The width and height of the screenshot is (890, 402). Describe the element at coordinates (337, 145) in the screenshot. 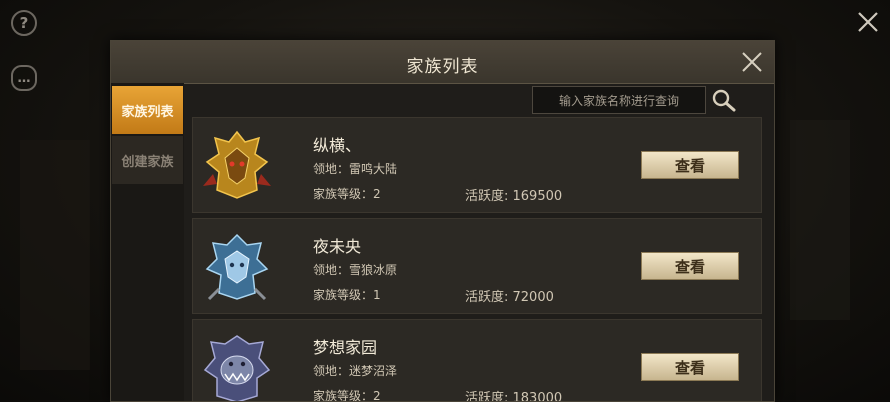

I see `family-name: 纵横、` at that location.